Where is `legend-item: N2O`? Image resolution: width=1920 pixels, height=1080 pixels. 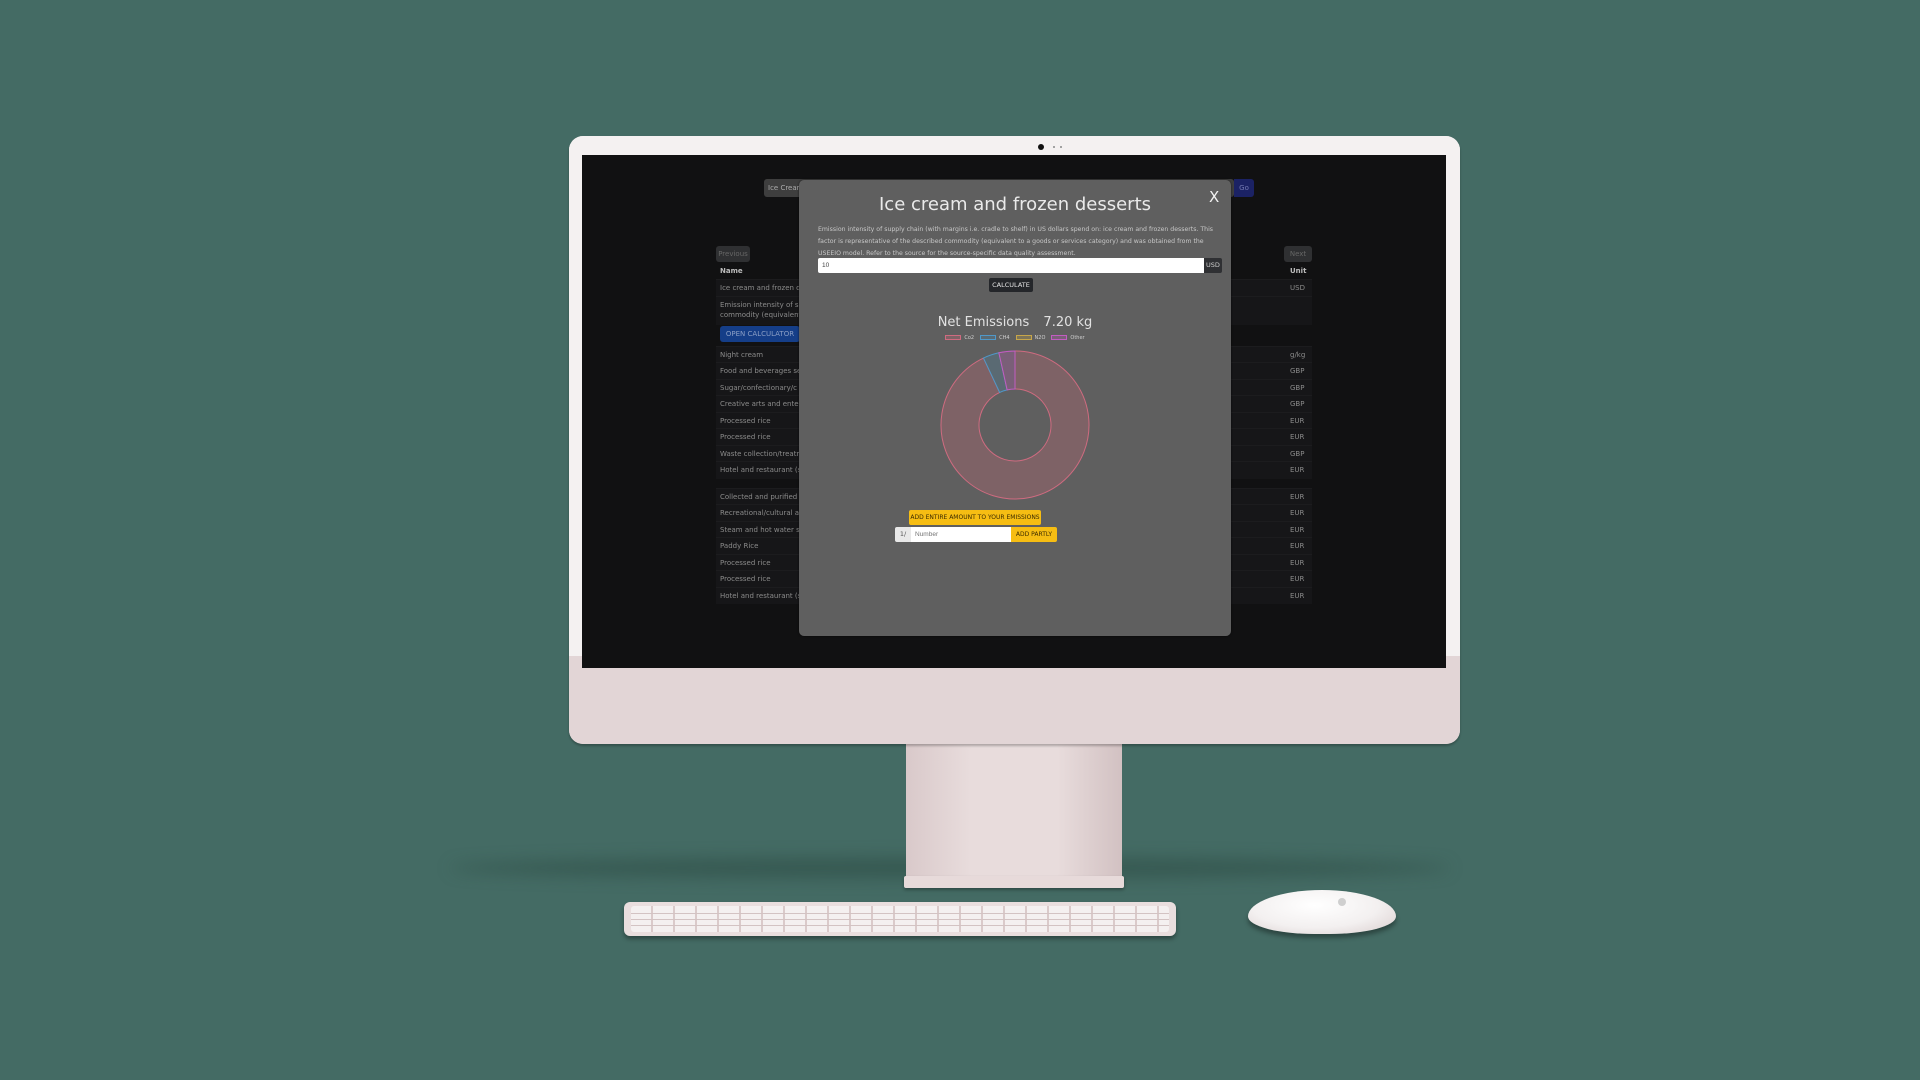 legend-item: N2O is located at coordinates (1030, 338).